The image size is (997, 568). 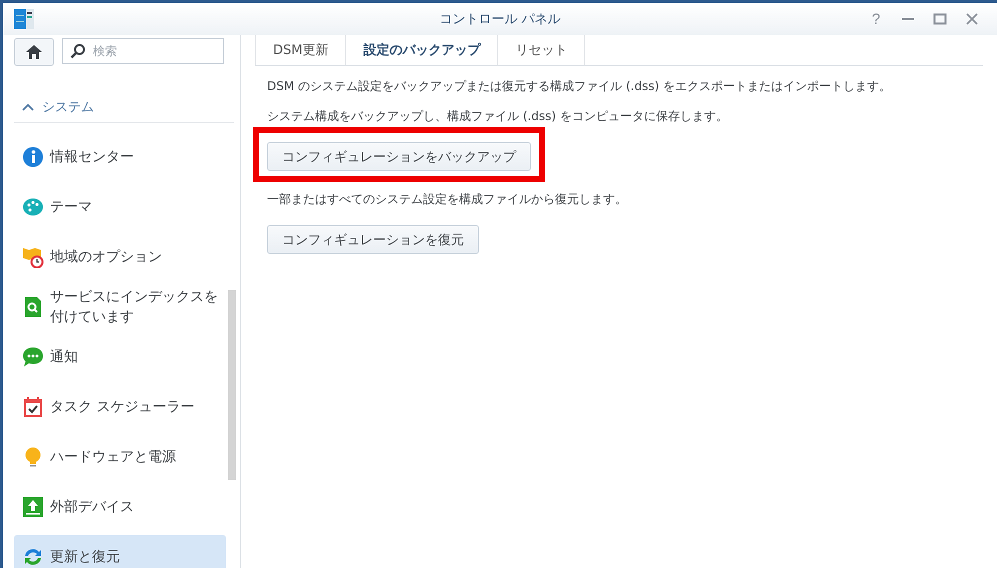 I want to click on search-field: 検索, so click(x=143, y=51).